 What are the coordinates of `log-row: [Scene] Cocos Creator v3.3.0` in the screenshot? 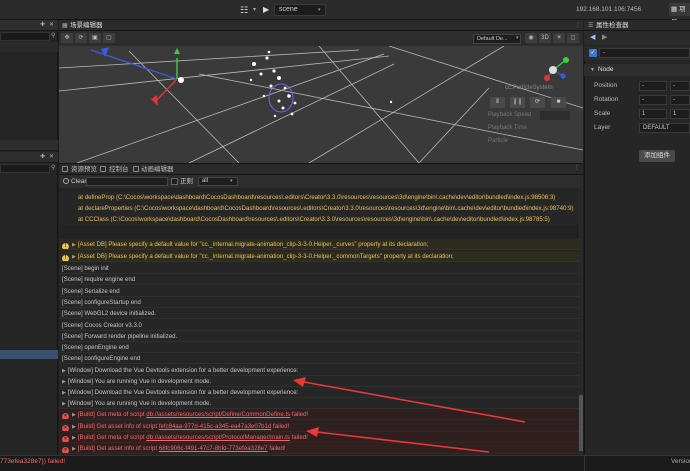 It's located at (319, 326).